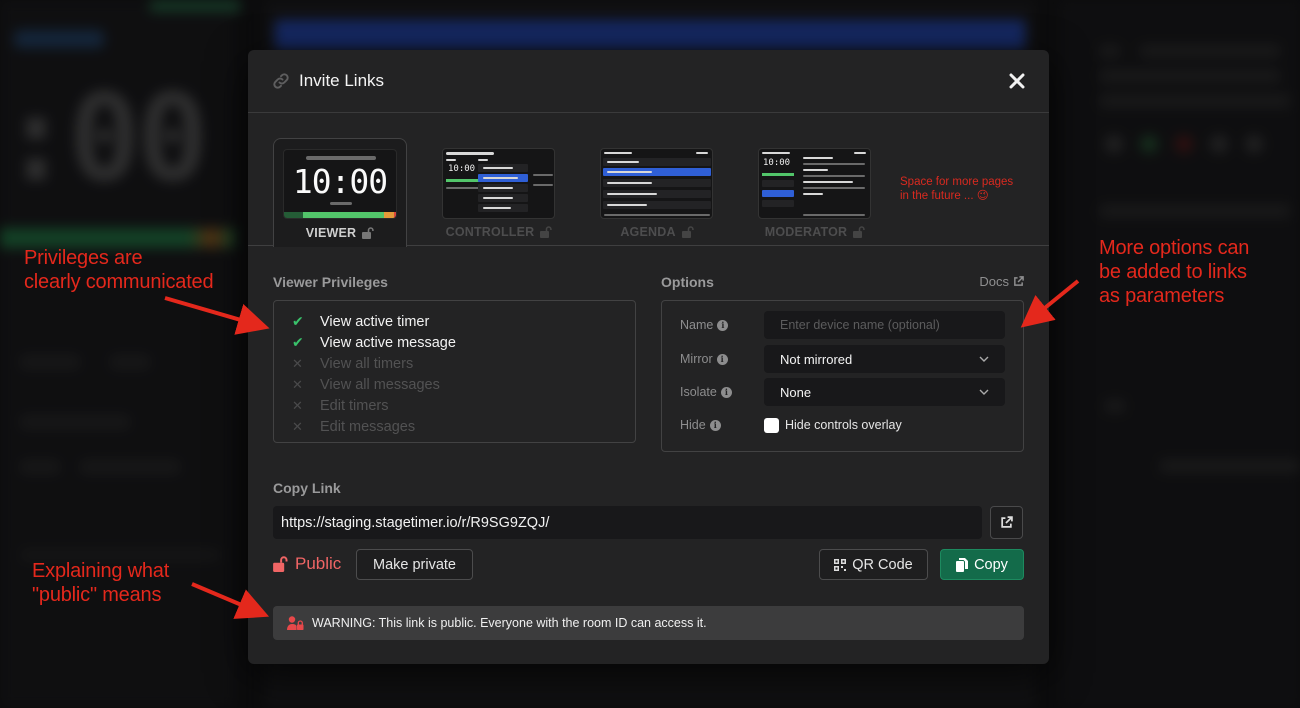 The height and width of the screenshot is (708, 1300). What do you see at coordinates (962, 564) in the screenshot?
I see `copy-icon` at bounding box center [962, 564].